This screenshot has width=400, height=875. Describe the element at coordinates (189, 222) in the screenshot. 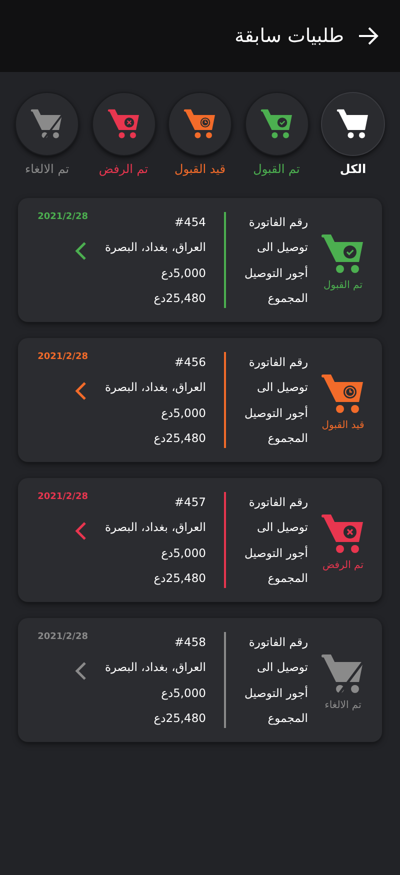

I see `field-value: #454` at that location.